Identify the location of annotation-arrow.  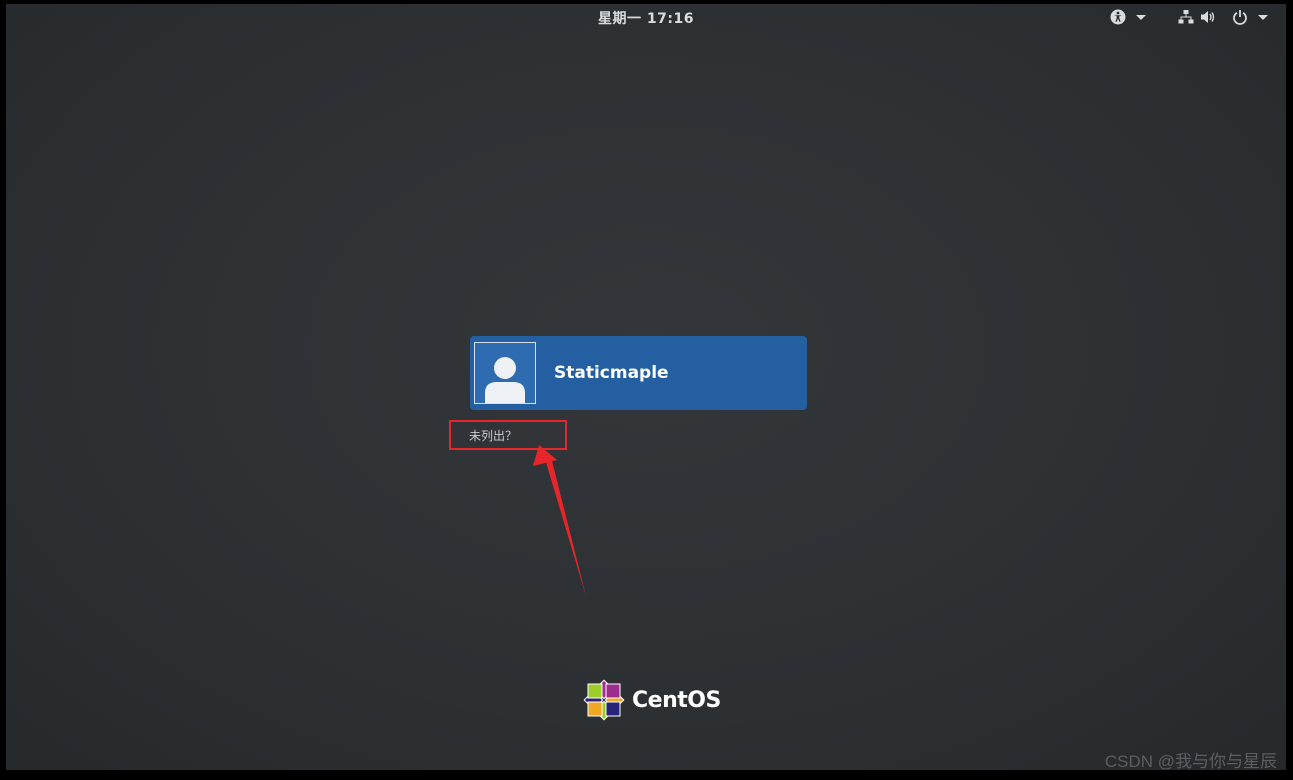
(559, 520).